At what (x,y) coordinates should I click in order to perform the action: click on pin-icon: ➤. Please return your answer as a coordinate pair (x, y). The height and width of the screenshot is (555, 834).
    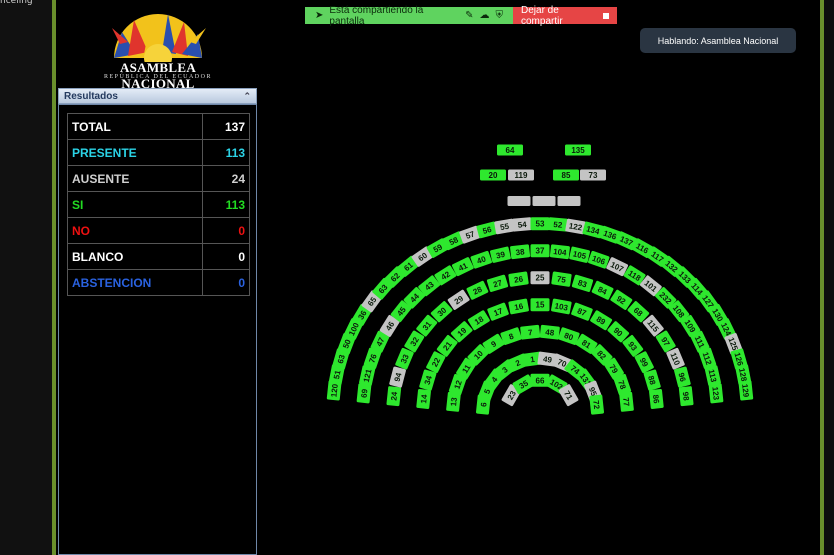
    Looking at the image, I should click on (319, 15).